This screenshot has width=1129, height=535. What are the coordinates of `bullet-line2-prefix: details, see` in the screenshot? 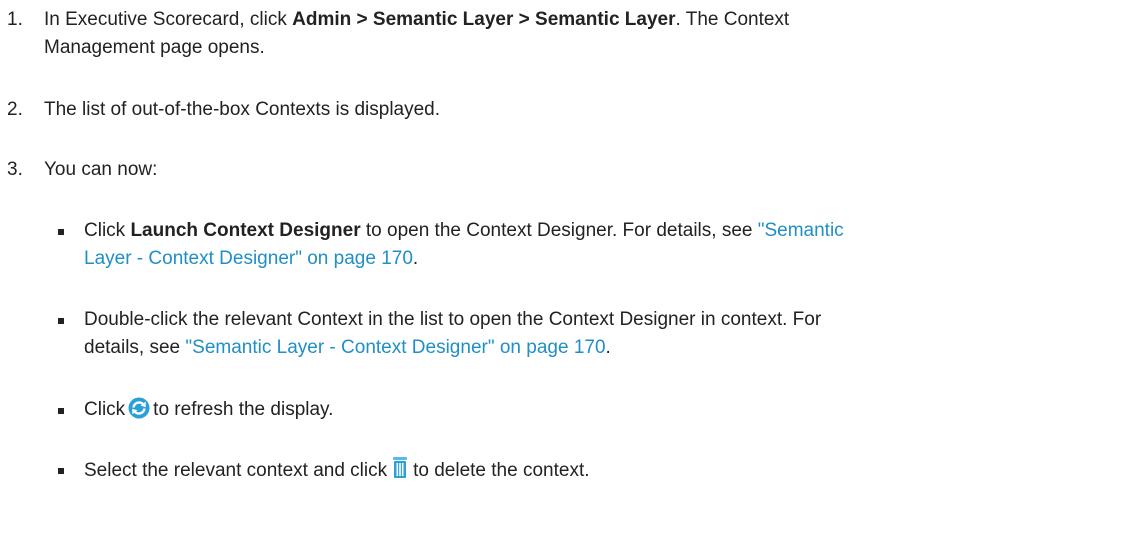 It's located at (135, 347).